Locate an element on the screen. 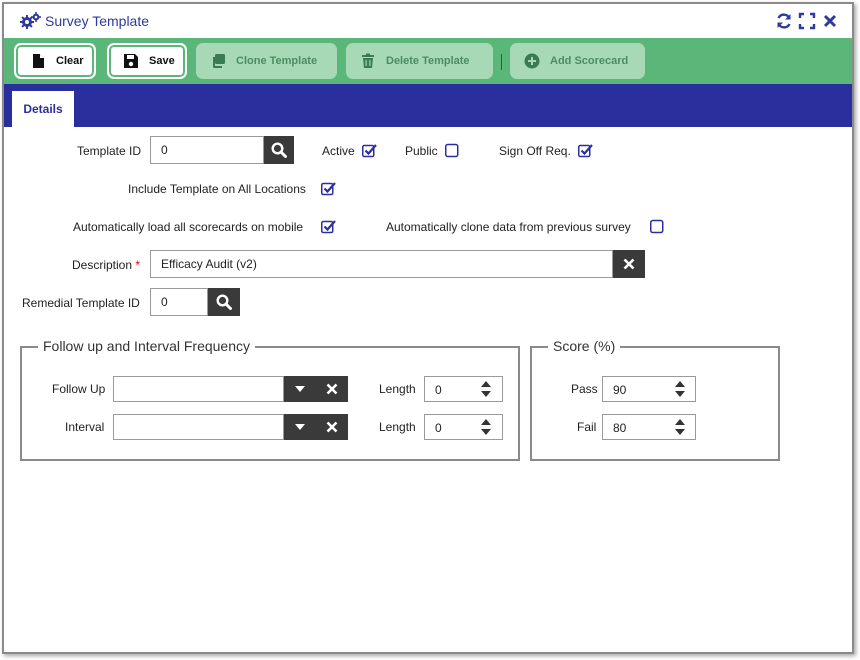 The height and width of the screenshot is (660, 860). fail-label: Fail is located at coordinates (587, 427).